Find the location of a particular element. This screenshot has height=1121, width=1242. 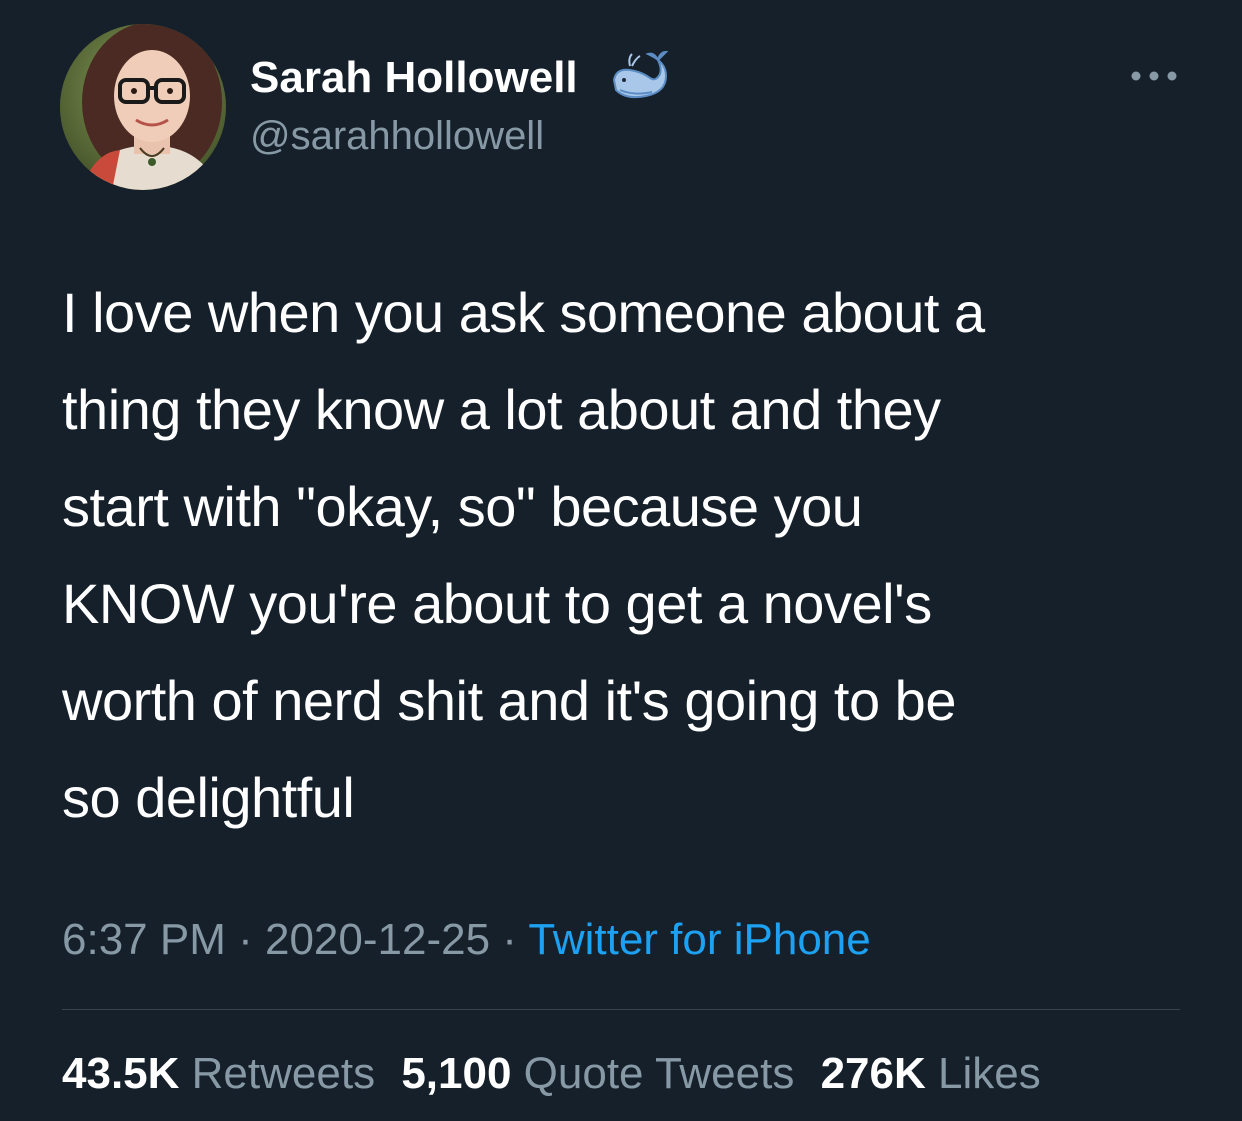

divider is located at coordinates (621, 1009).